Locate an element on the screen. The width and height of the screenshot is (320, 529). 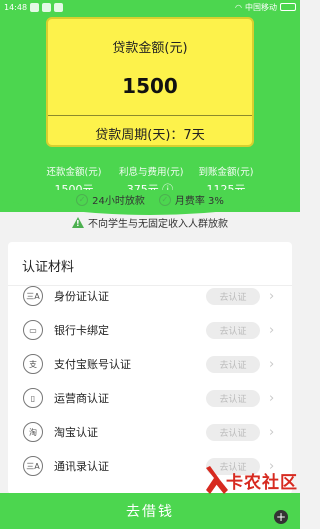
battery-icon is located at coordinates (288, 7).